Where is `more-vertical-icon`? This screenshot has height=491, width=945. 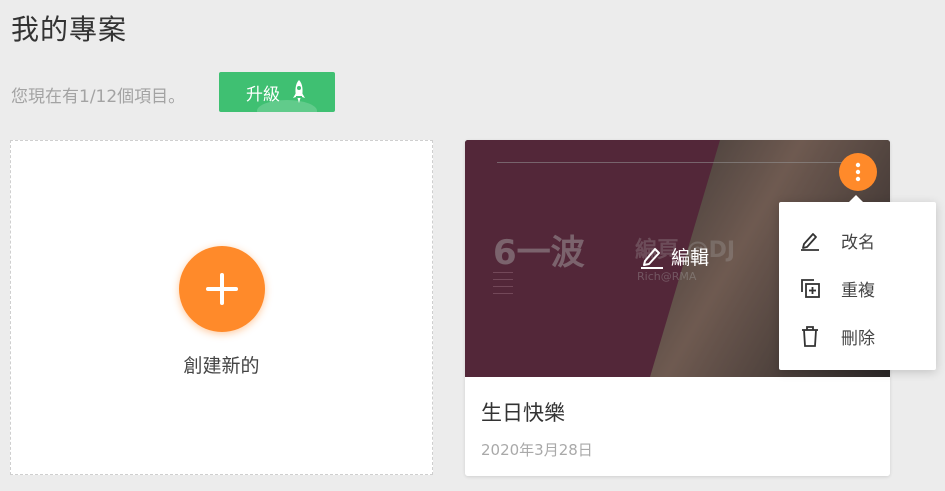
more-vertical-icon is located at coordinates (858, 172).